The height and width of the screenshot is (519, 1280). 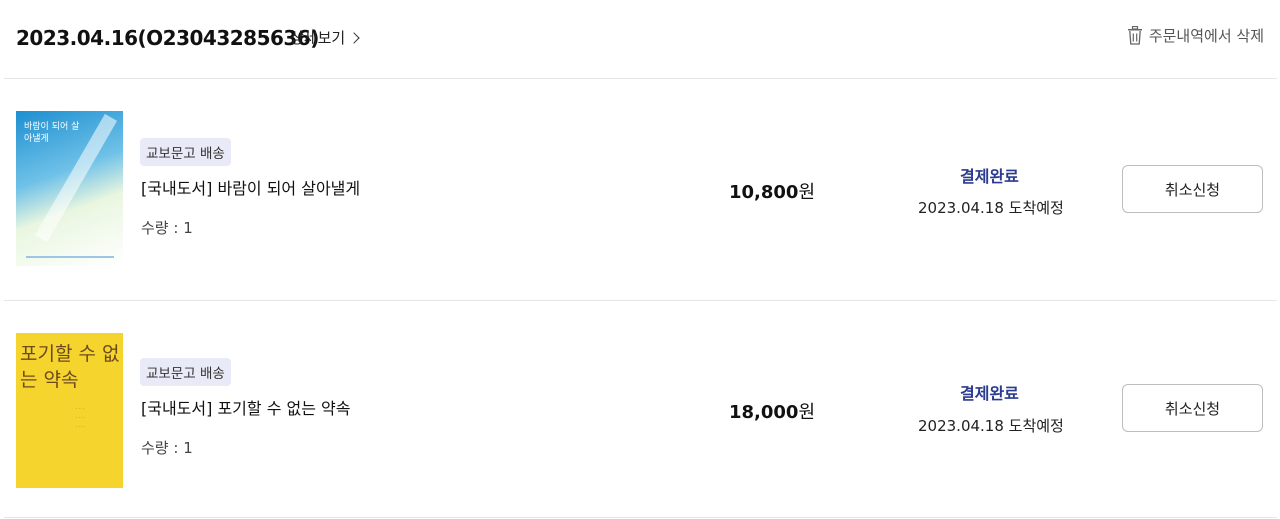 I want to click on book-cover-image: 바람이 되어 살아낼게, so click(x=69, y=188).